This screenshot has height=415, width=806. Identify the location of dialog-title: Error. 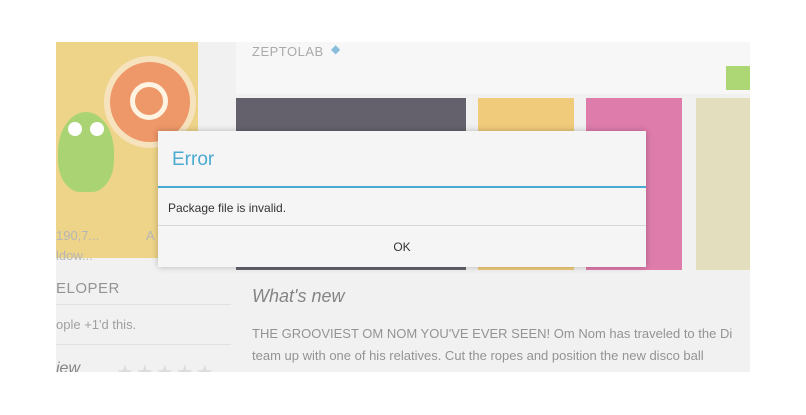
(193, 159).